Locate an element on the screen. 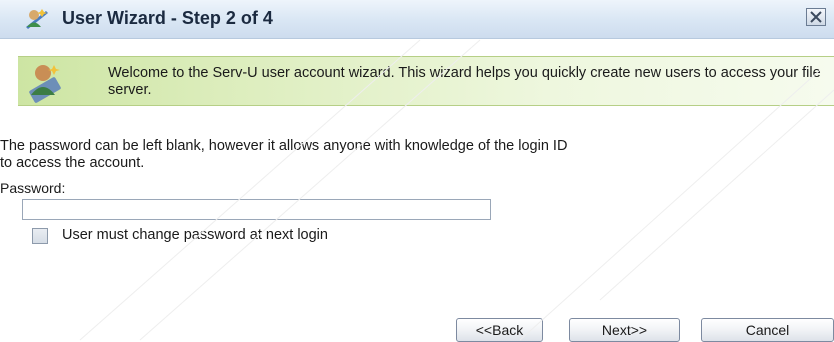 The height and width of the screenshot is (342, 834). password-input is located at coordinates (256, 209).